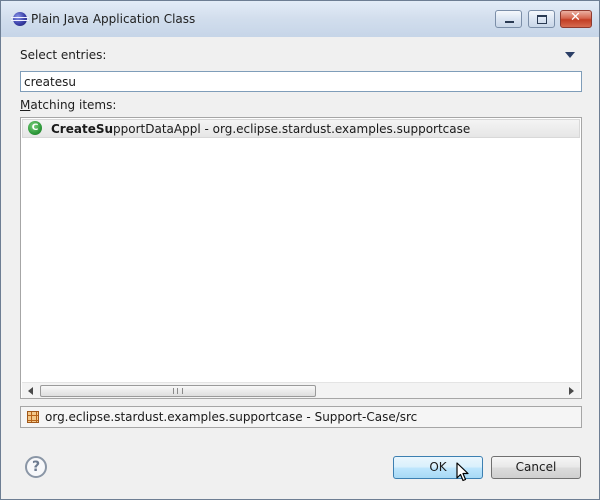 The width and height of the screenshot is (600, 500). I want to click on matching-items-label: Matching items:, so click(68, 105).